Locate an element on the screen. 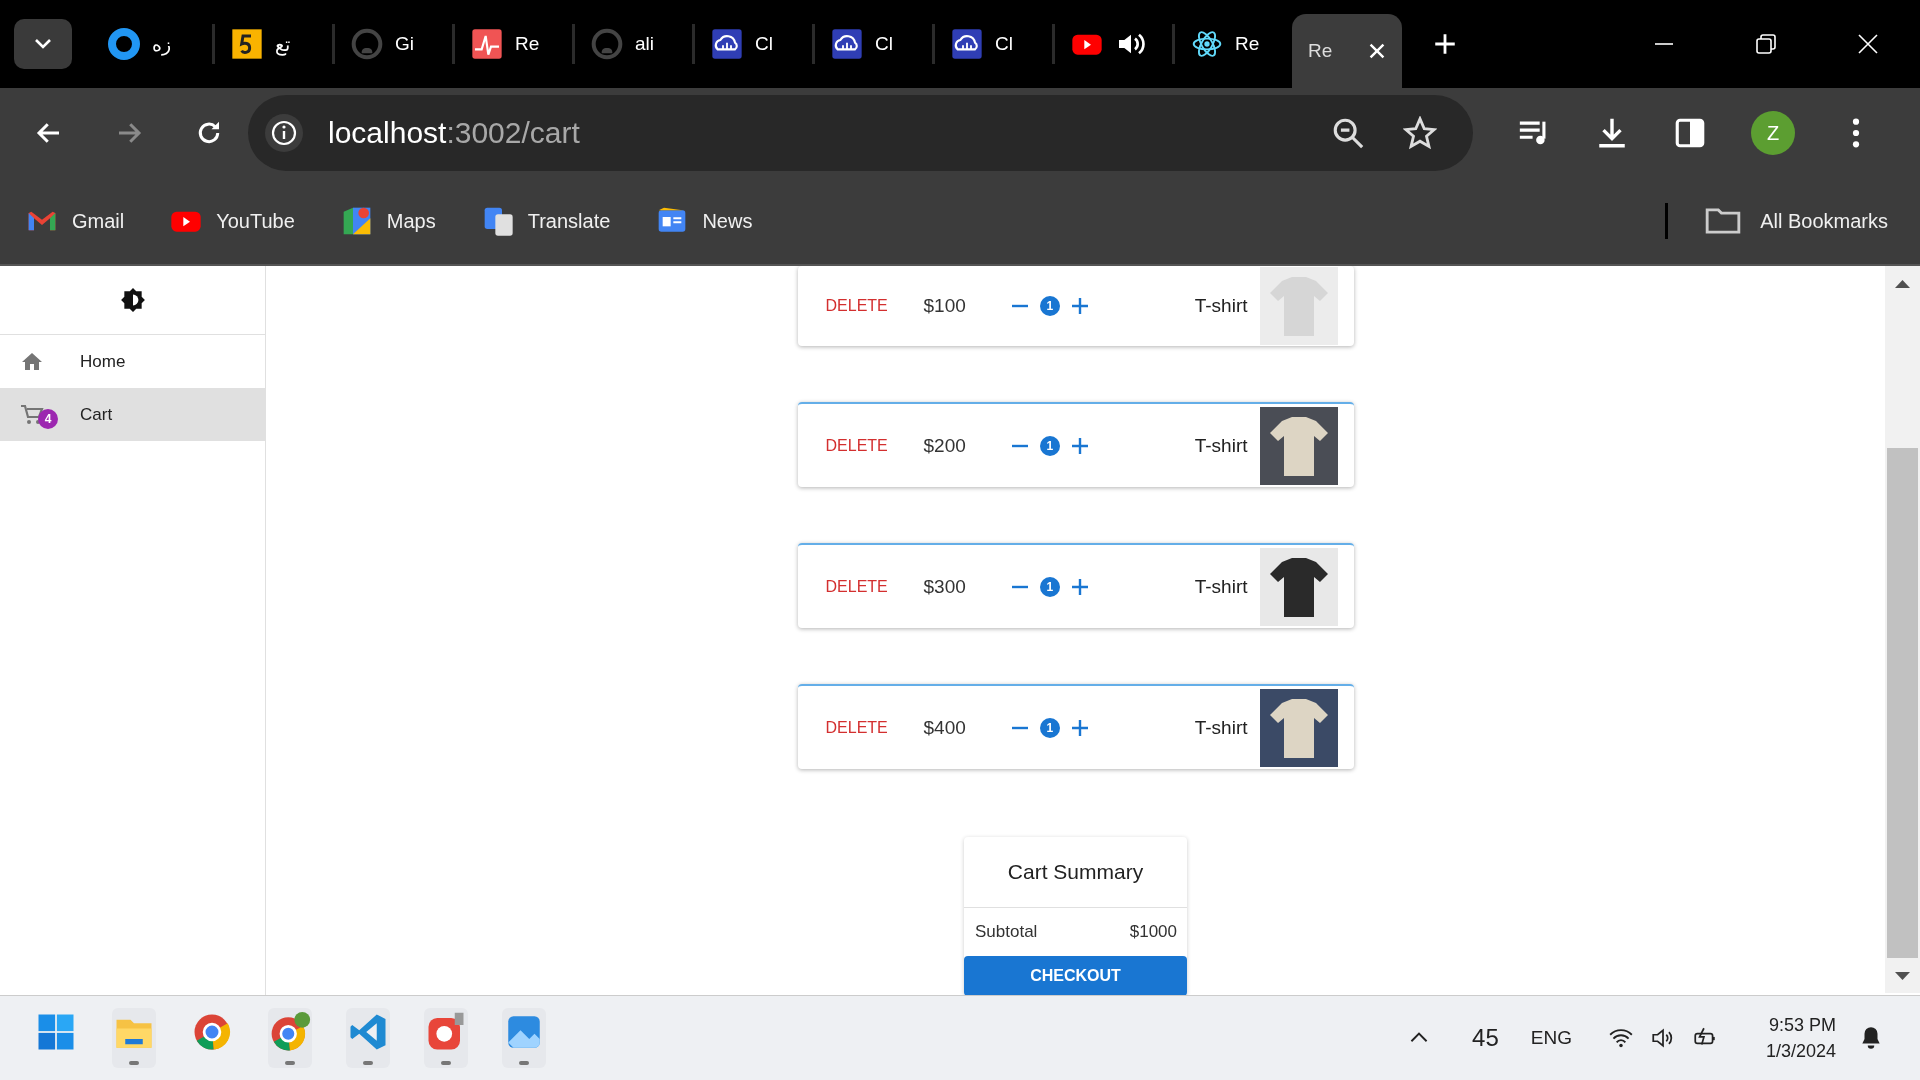 This screenshot has height=1080, width=1920. star-icon is located at coordinates (1420, 133).